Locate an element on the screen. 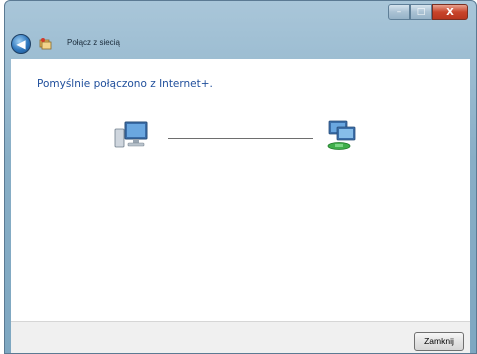  minimize-button: – is located at coordinates (399, 12).